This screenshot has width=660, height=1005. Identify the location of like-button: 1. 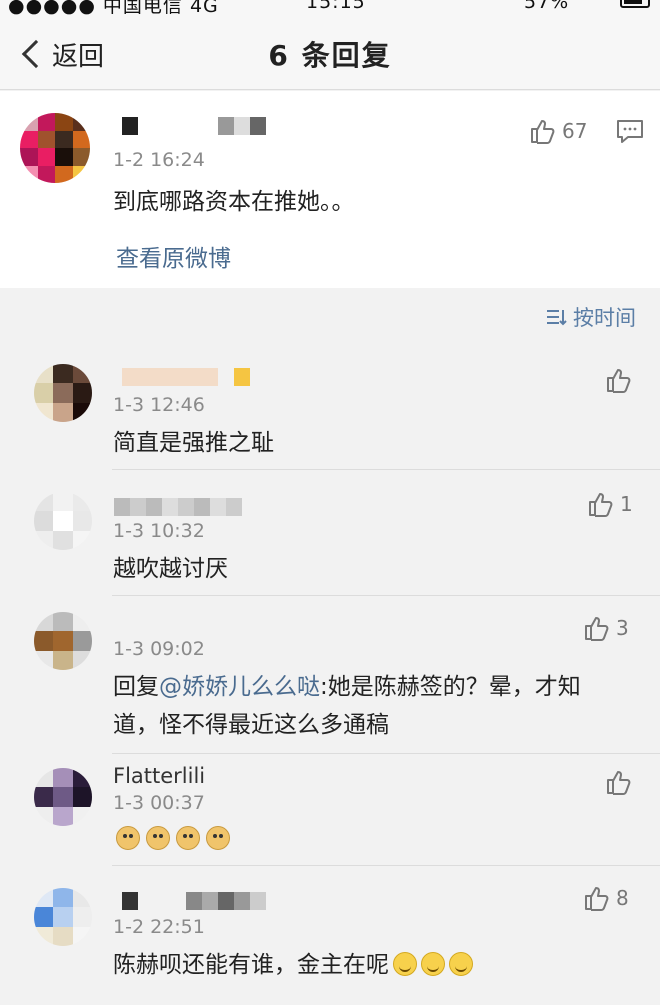
(609, 504).